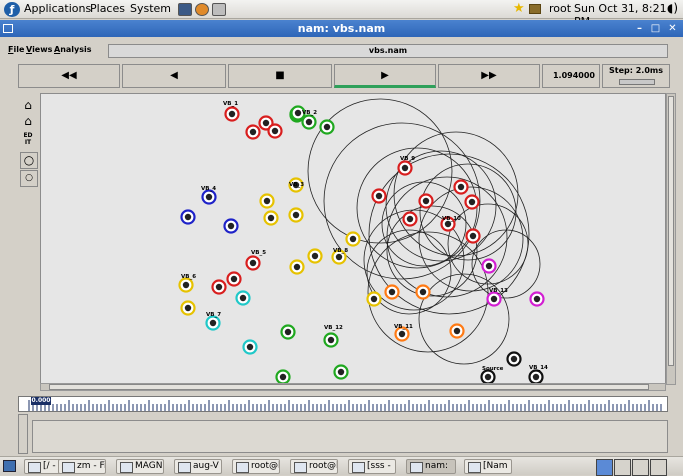  Describe the element at coordinates (535, 9) in the screenshot. I see `update-icon` at that location.